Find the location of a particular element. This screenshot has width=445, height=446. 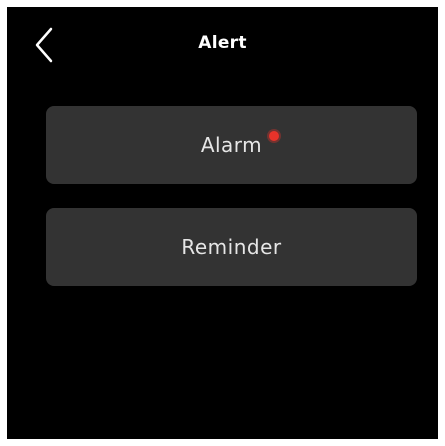

alarm-button: Alarm is located at coordinates (231, 145).